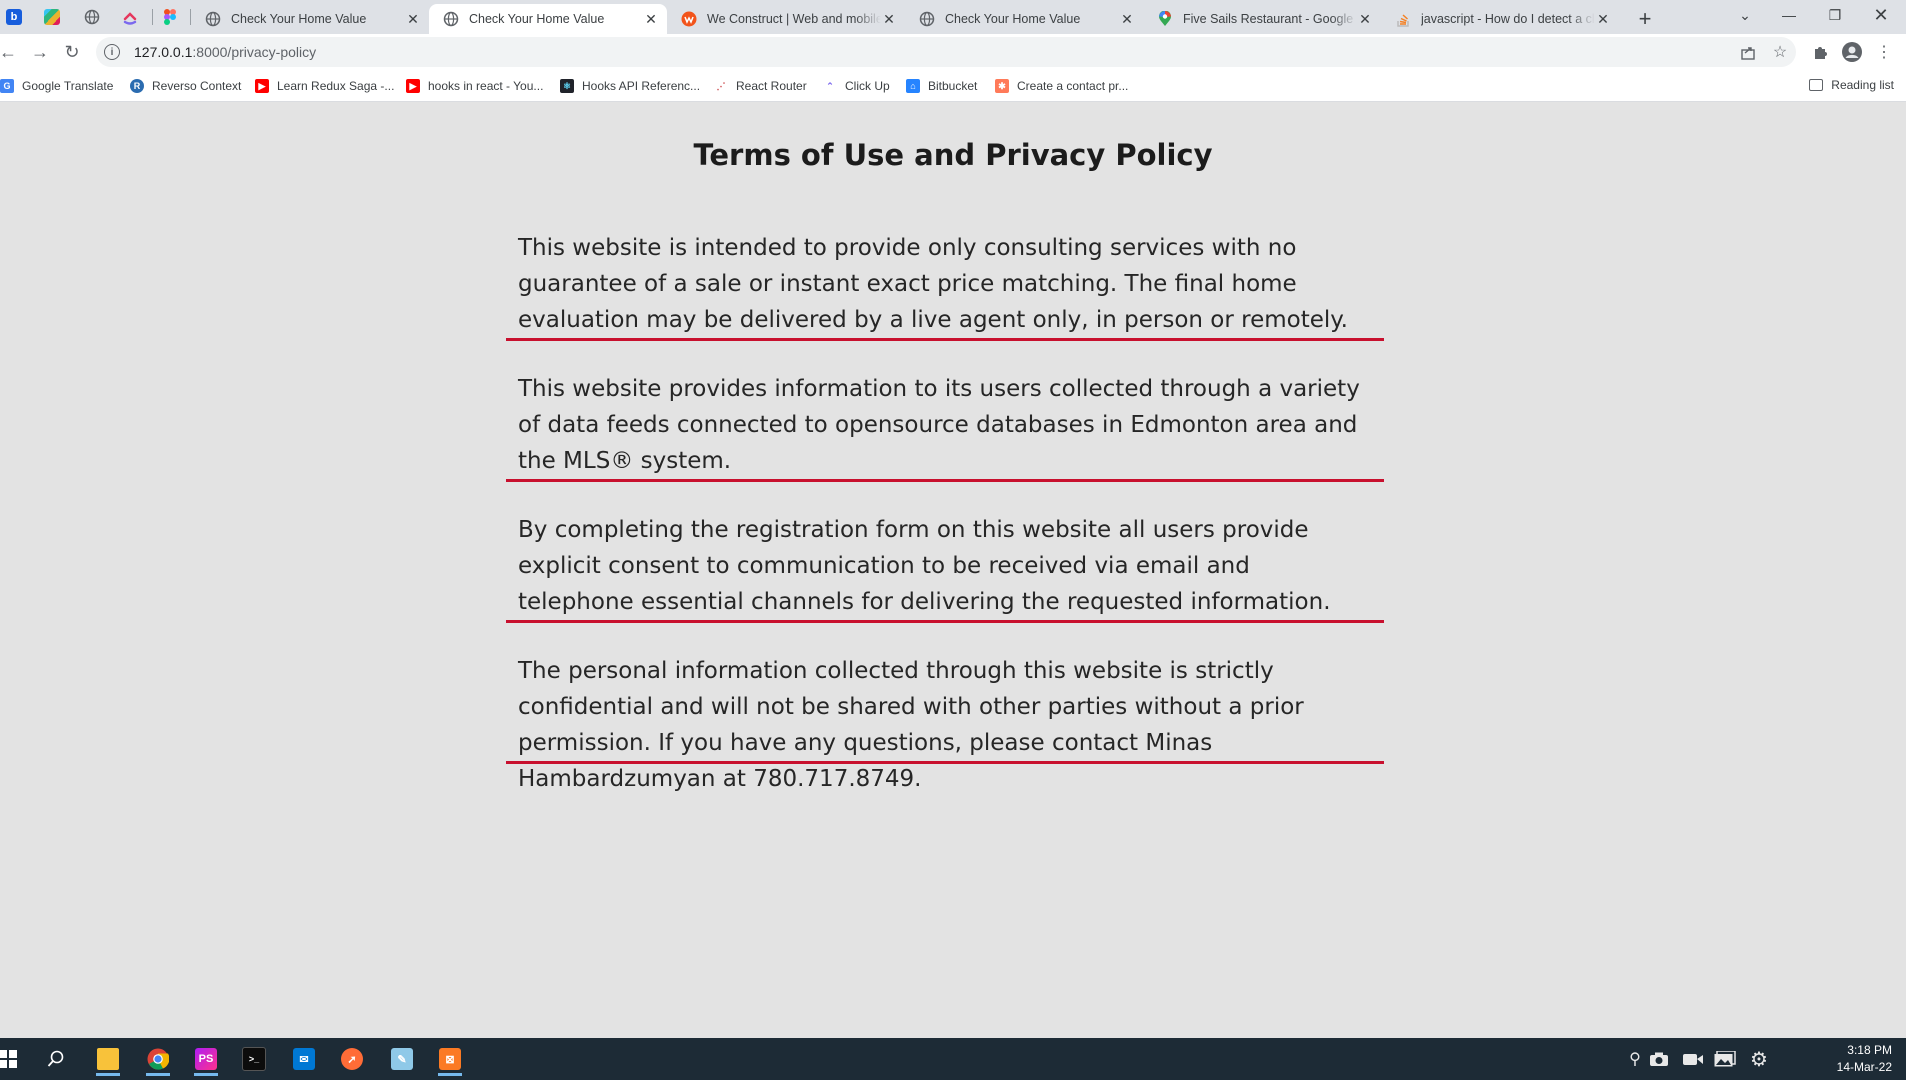 The height and width of the screenshot is (1080, 1906). I want to click on settings-gear-icon: ⚙, so click(1759, 1060).